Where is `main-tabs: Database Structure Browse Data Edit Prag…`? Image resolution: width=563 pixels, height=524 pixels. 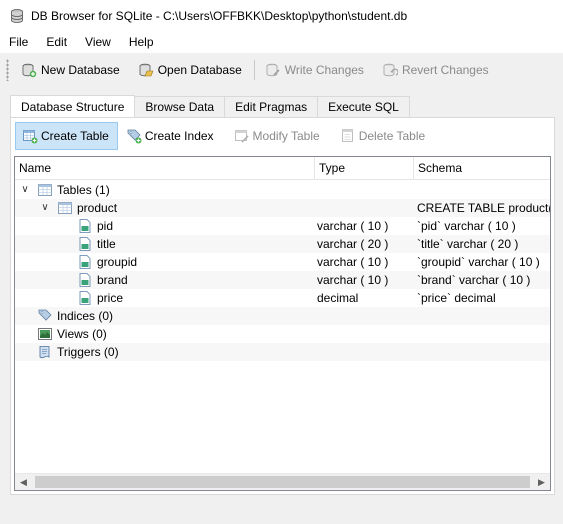
main-tabs: Database Structure Browse Data Edit Prag… is located at coordinates (210, 106).